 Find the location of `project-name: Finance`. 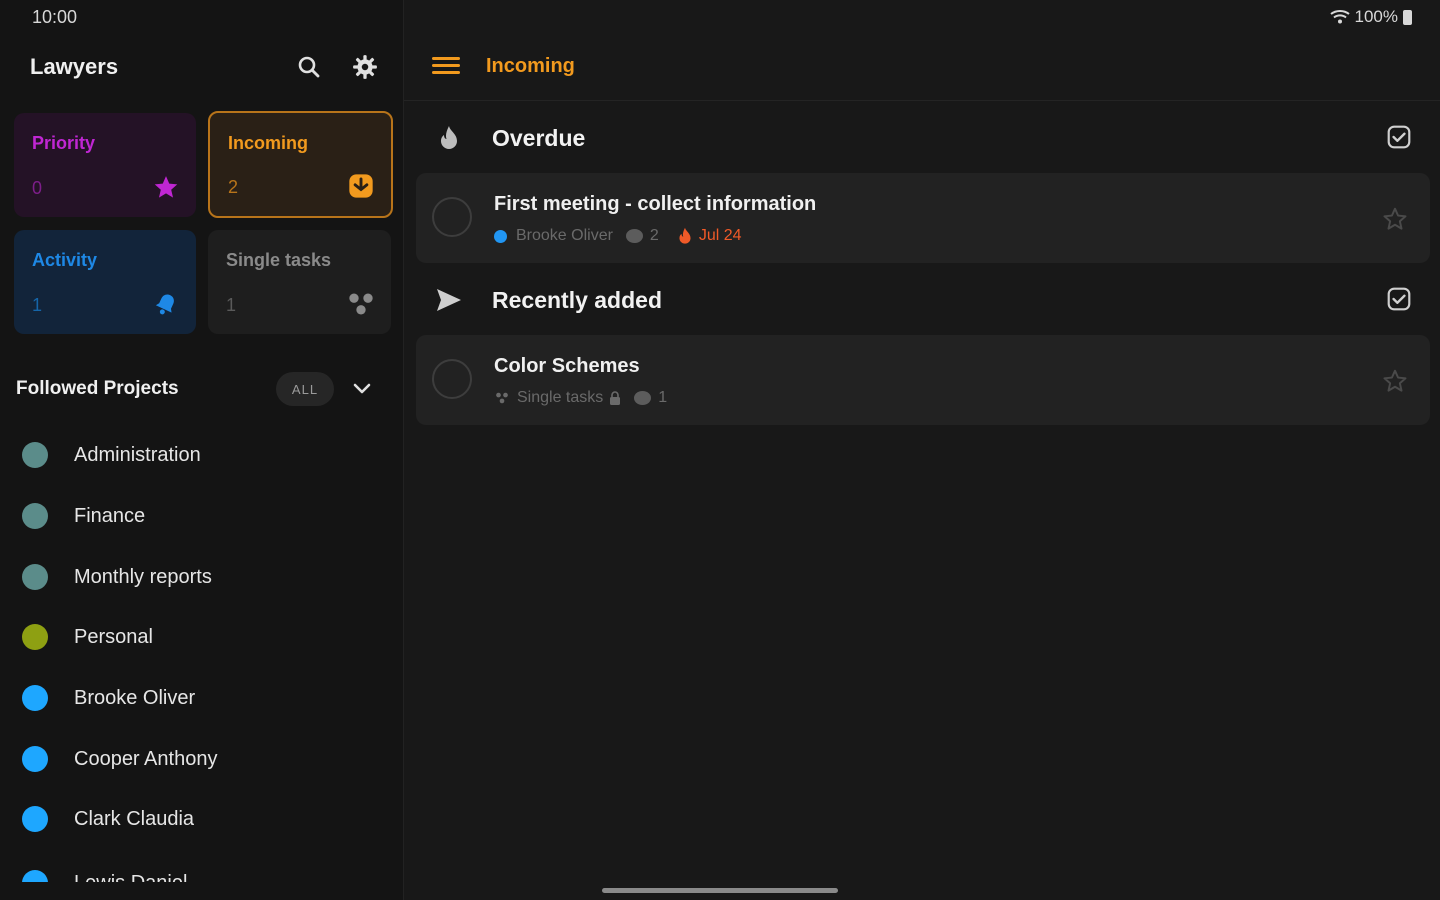

project-name: Finance is located at coordinates (110, 515).